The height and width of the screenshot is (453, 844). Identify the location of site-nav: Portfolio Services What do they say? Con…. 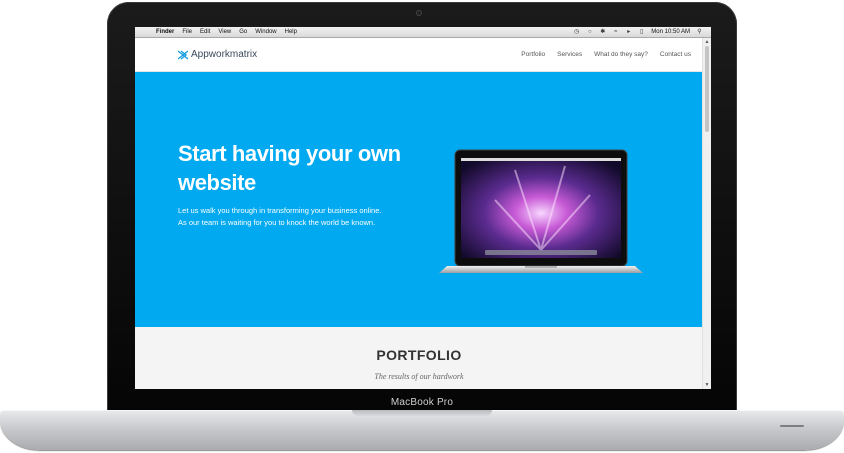
(606, 54).